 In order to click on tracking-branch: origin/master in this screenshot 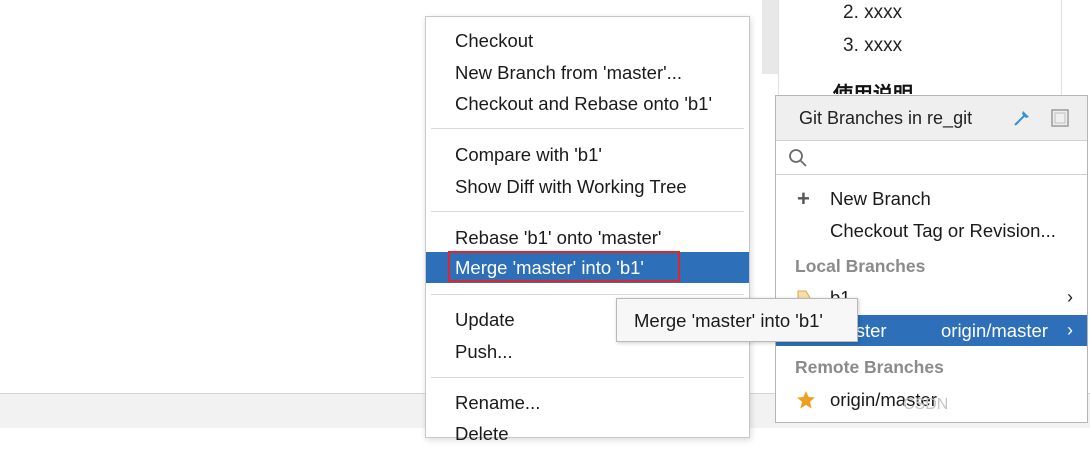, I will do `click(994, 330)`.